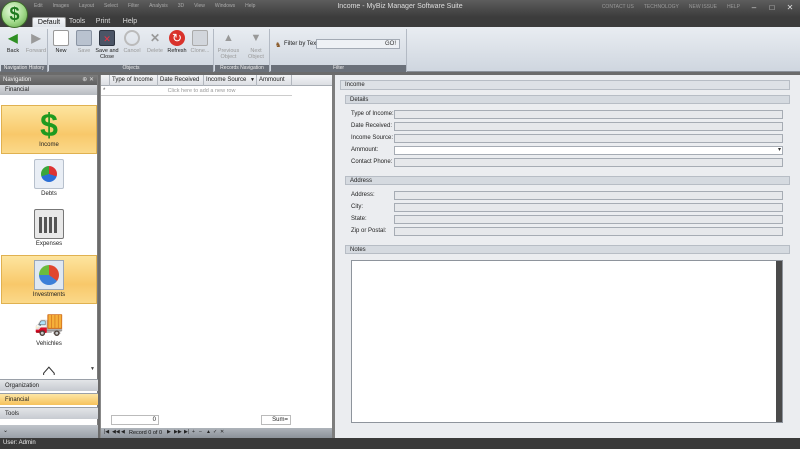 The image size is (800, 449). I want to click on input-contact-phone, so click(588, 162).